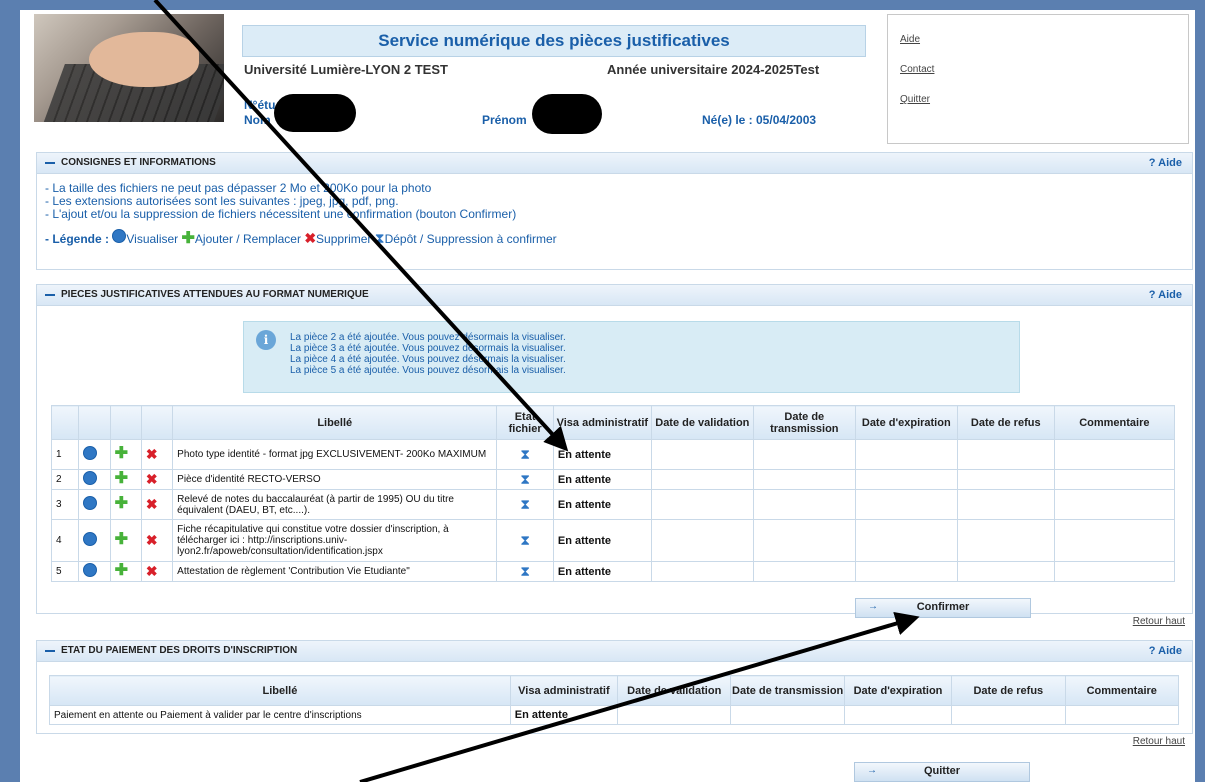 The width and height of the screenshot is (1205, 782). I want to click on row-number: 3, so click(65, 504).